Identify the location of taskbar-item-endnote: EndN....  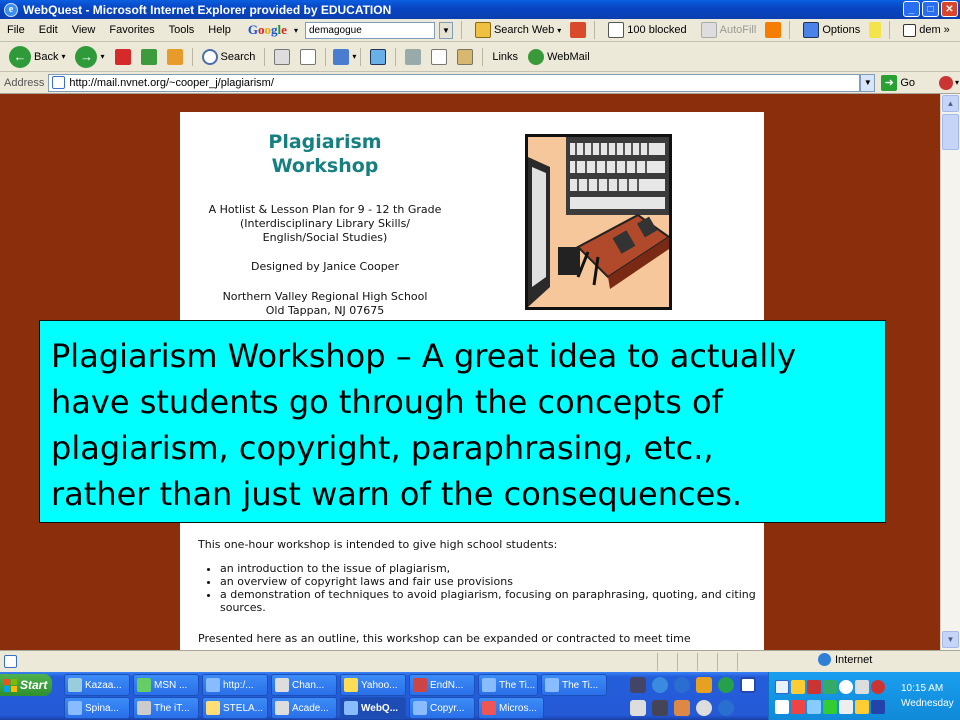
(442, 685).